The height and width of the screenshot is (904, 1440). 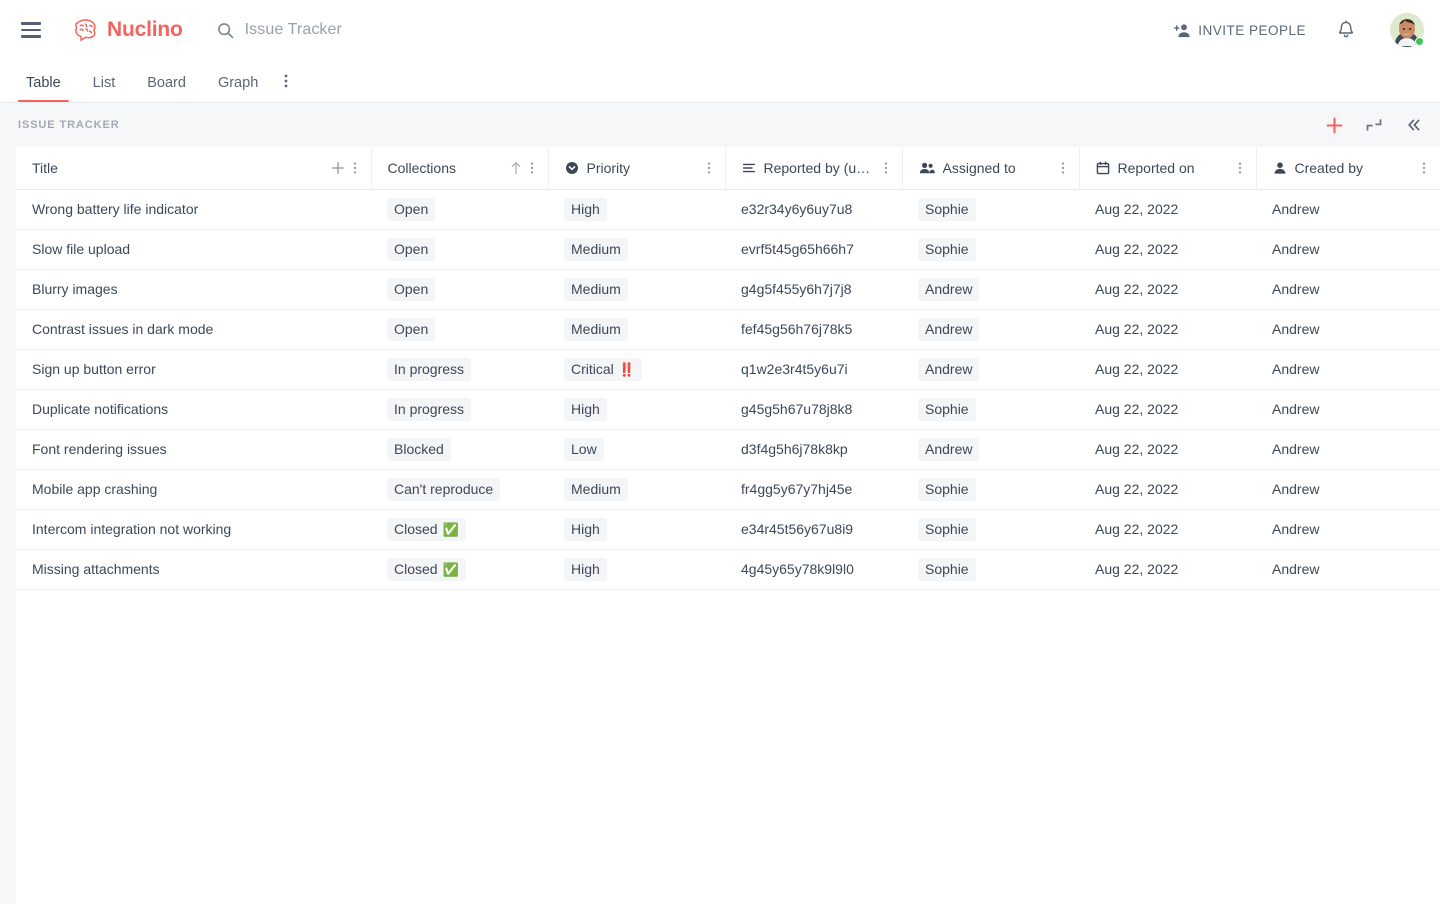 What do you see at coordinates (193, 369) in the screenshot?
I see `cell-title: Sign up button error` at bounding box center [193, 369].